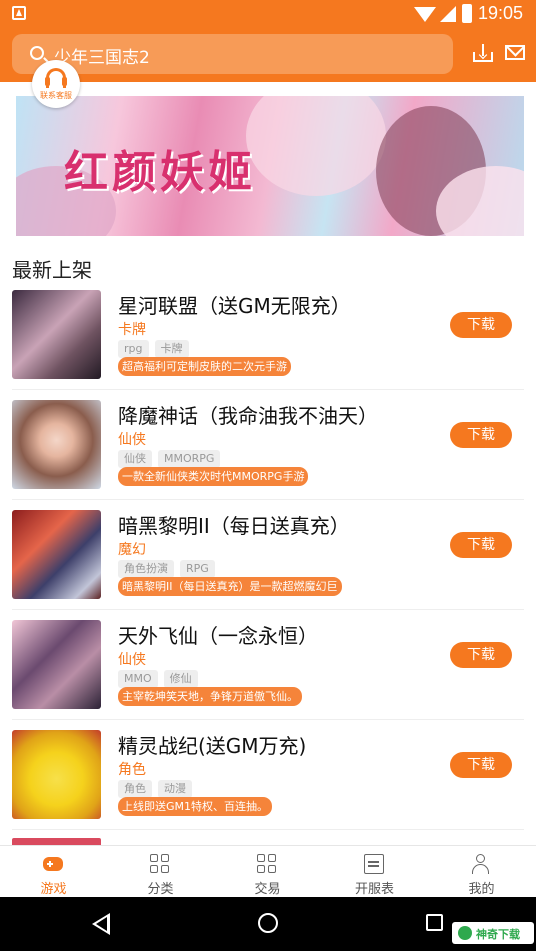 This screenshot has width=536, height=951. I want to click on game-tag: 角色, so click(135, 789).